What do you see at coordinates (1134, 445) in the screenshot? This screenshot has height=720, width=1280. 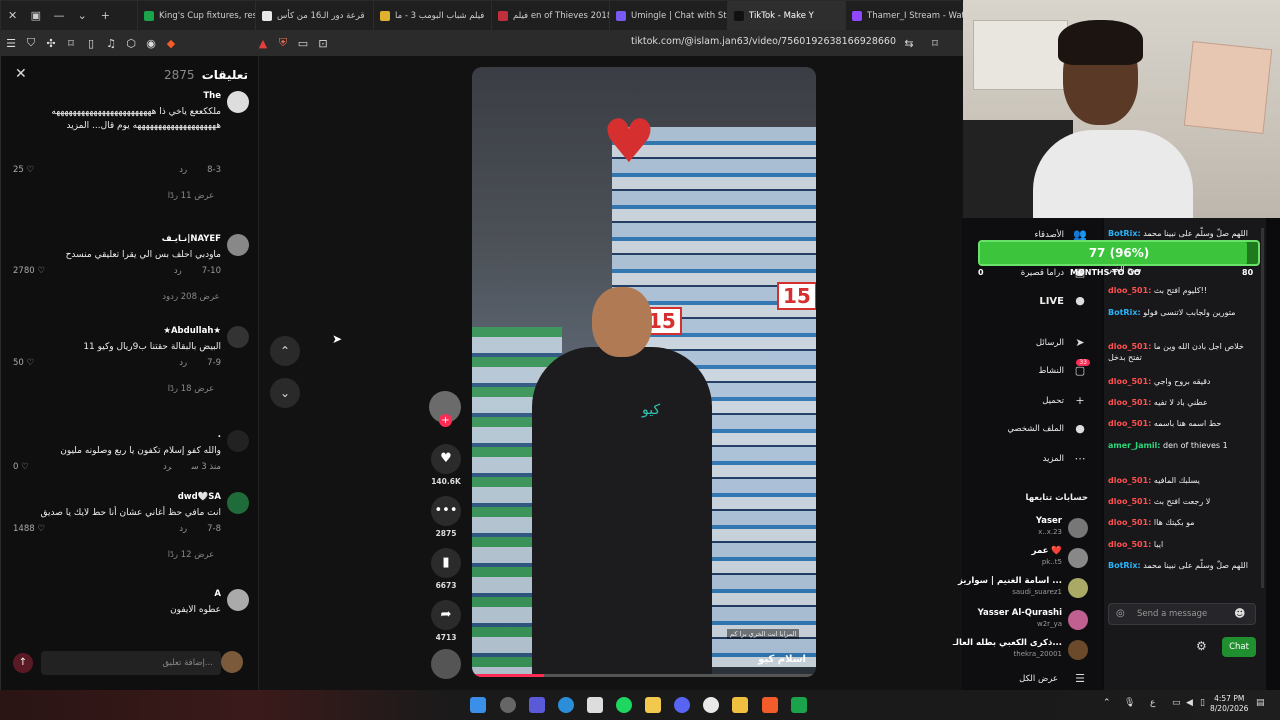 I see `chat-username: amer_Jamil:` at bounding box center [1134, 445].